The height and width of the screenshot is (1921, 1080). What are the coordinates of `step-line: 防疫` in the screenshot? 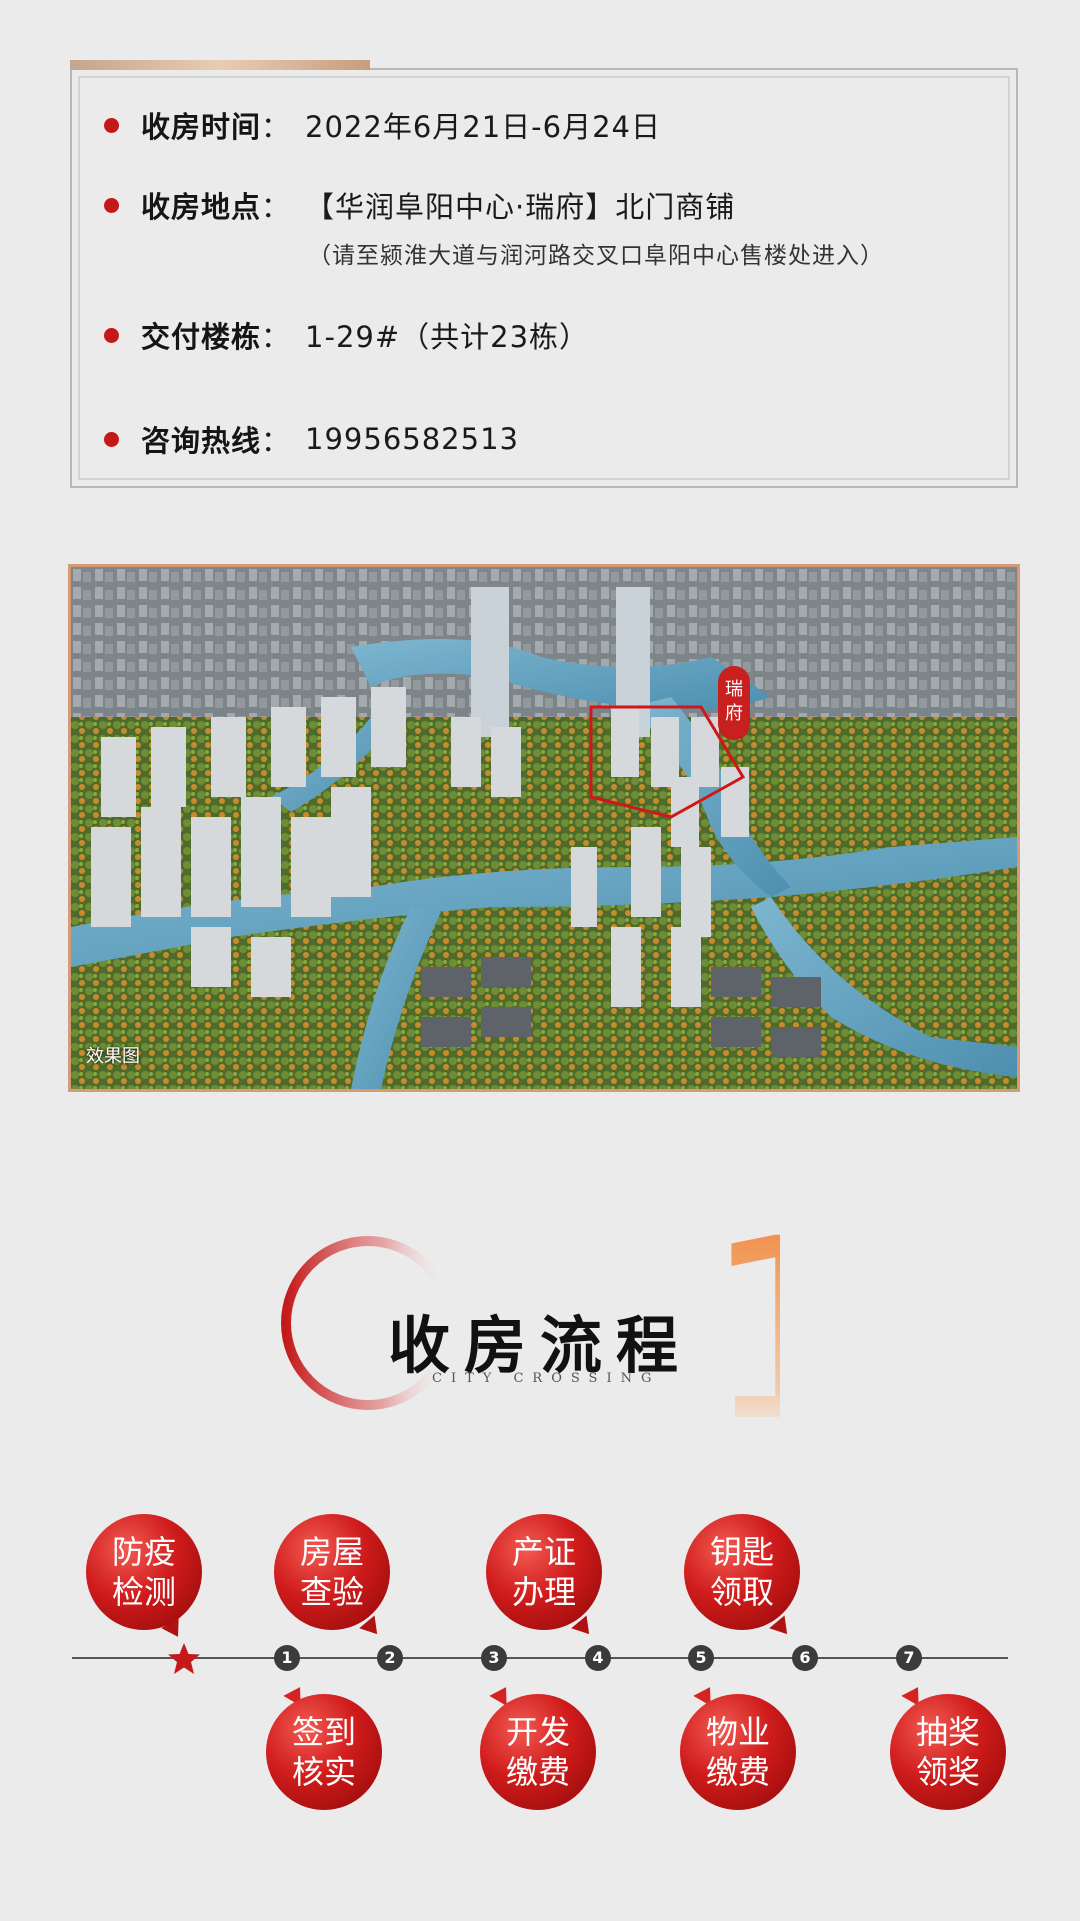 It's located at (143, 1552).